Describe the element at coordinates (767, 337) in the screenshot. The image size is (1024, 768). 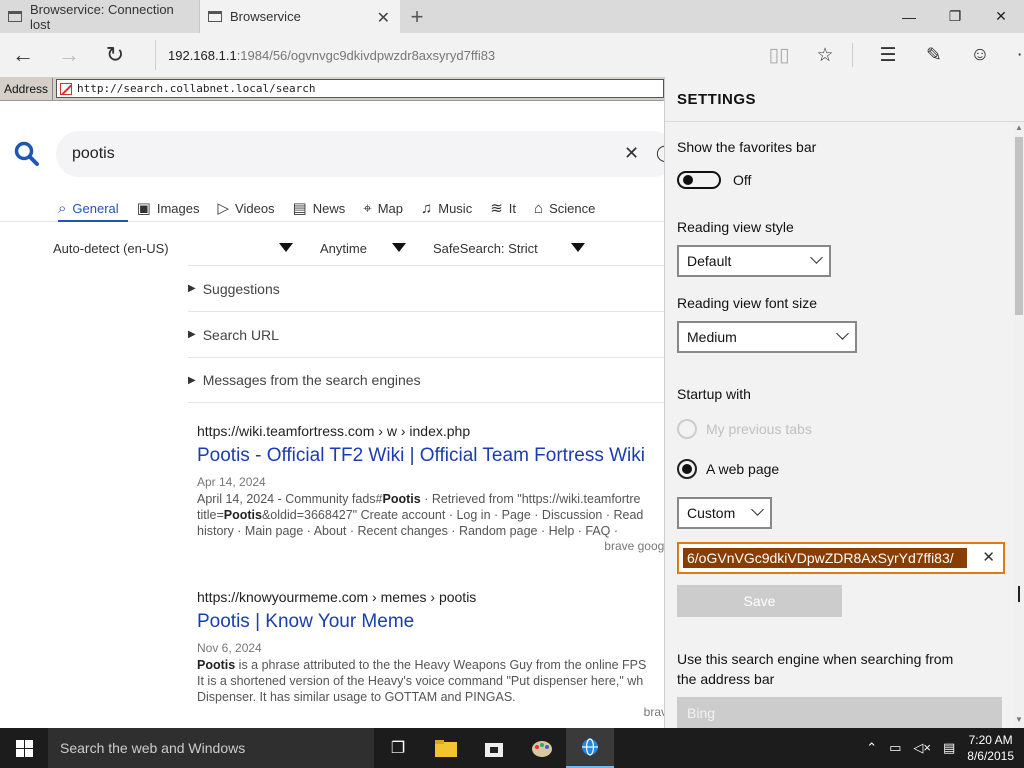
I see `reading-font-select: Medium` at that location.